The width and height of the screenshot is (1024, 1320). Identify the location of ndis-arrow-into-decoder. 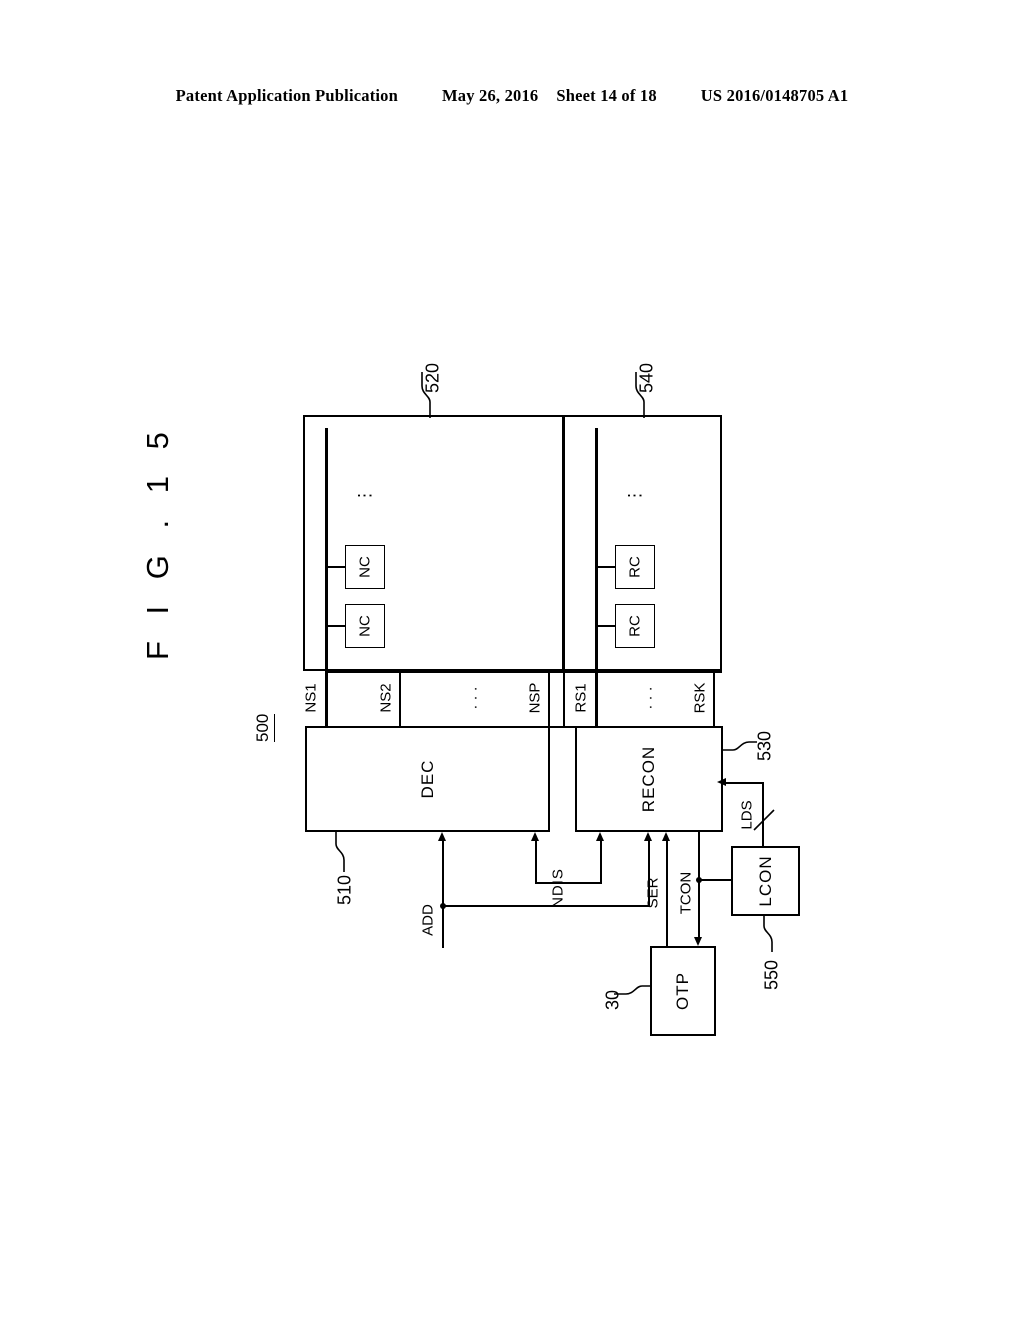
(535, 836).